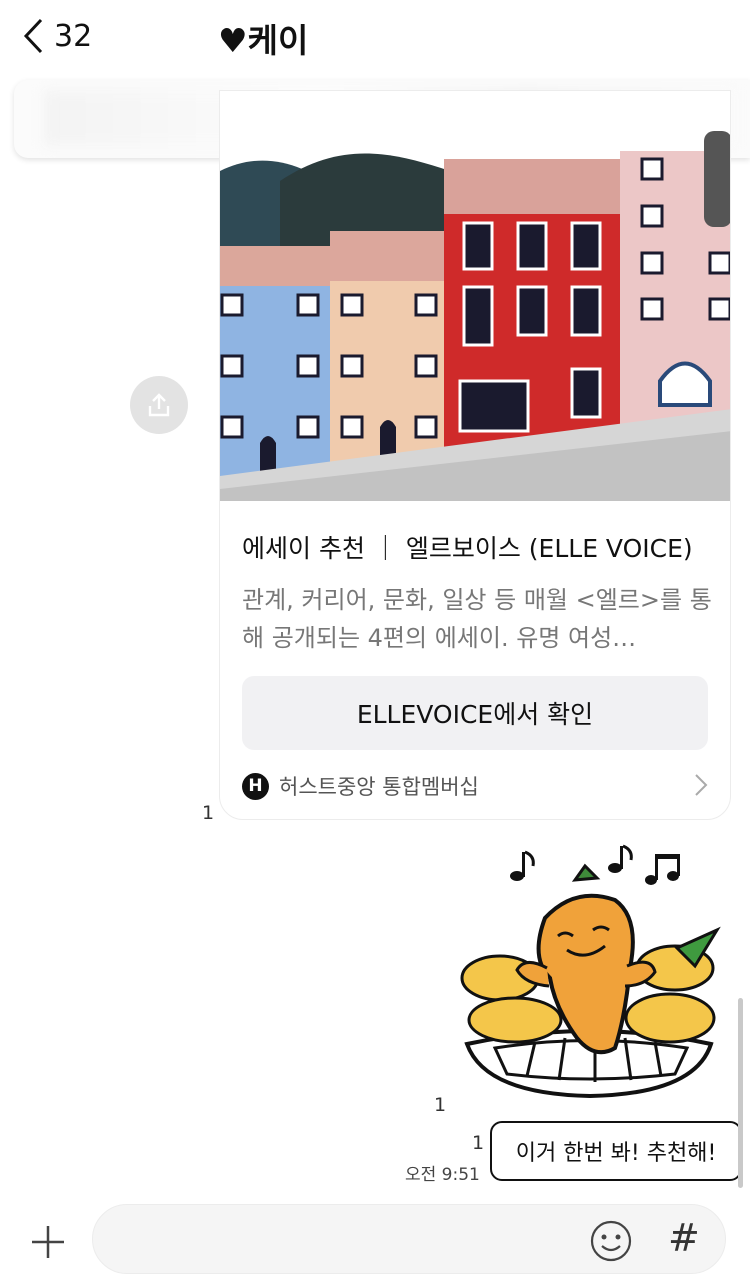 This screenshot has width=750, height=1284. What do you see at coordinates (478, 1143) in the screenshot?
I see `message-unread-count: 1` at bounding box center [478, 1143].